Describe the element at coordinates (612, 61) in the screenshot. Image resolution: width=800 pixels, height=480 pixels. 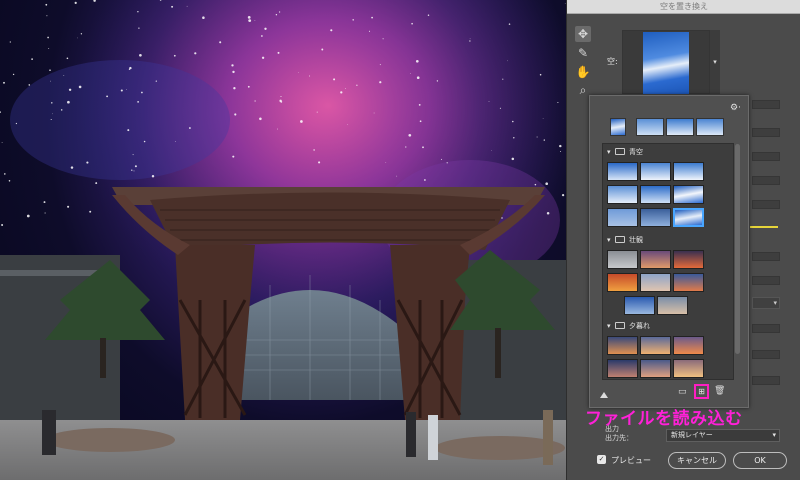
I see `sky-label: 空:` at that location.